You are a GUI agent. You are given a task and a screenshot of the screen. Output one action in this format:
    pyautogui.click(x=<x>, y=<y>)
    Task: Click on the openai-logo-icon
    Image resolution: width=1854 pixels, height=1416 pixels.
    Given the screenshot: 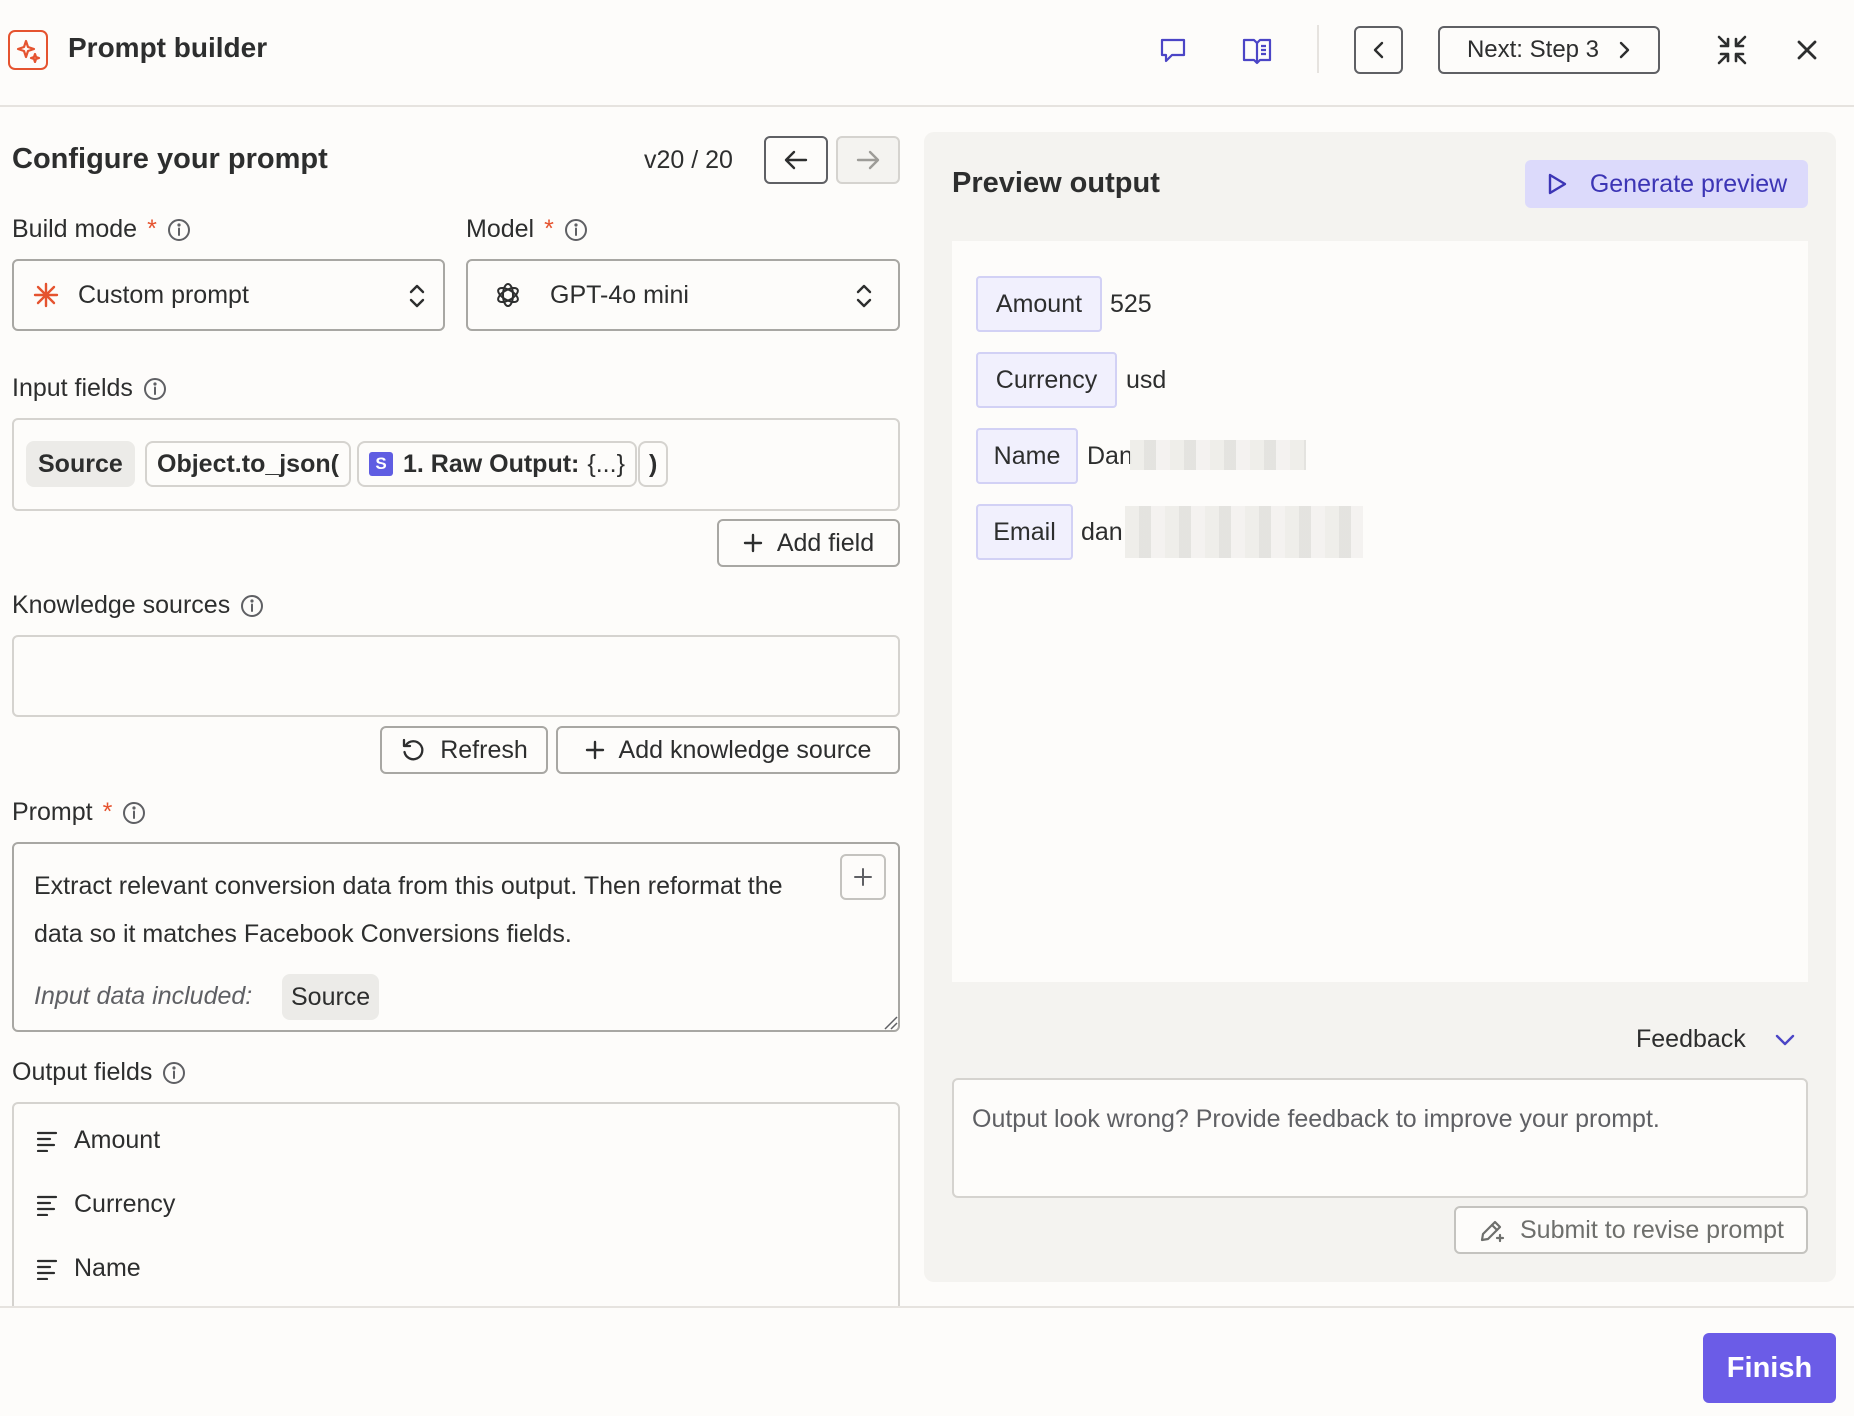 What is the action you would take?
    pyautogui.click(x=508, y=295)
    